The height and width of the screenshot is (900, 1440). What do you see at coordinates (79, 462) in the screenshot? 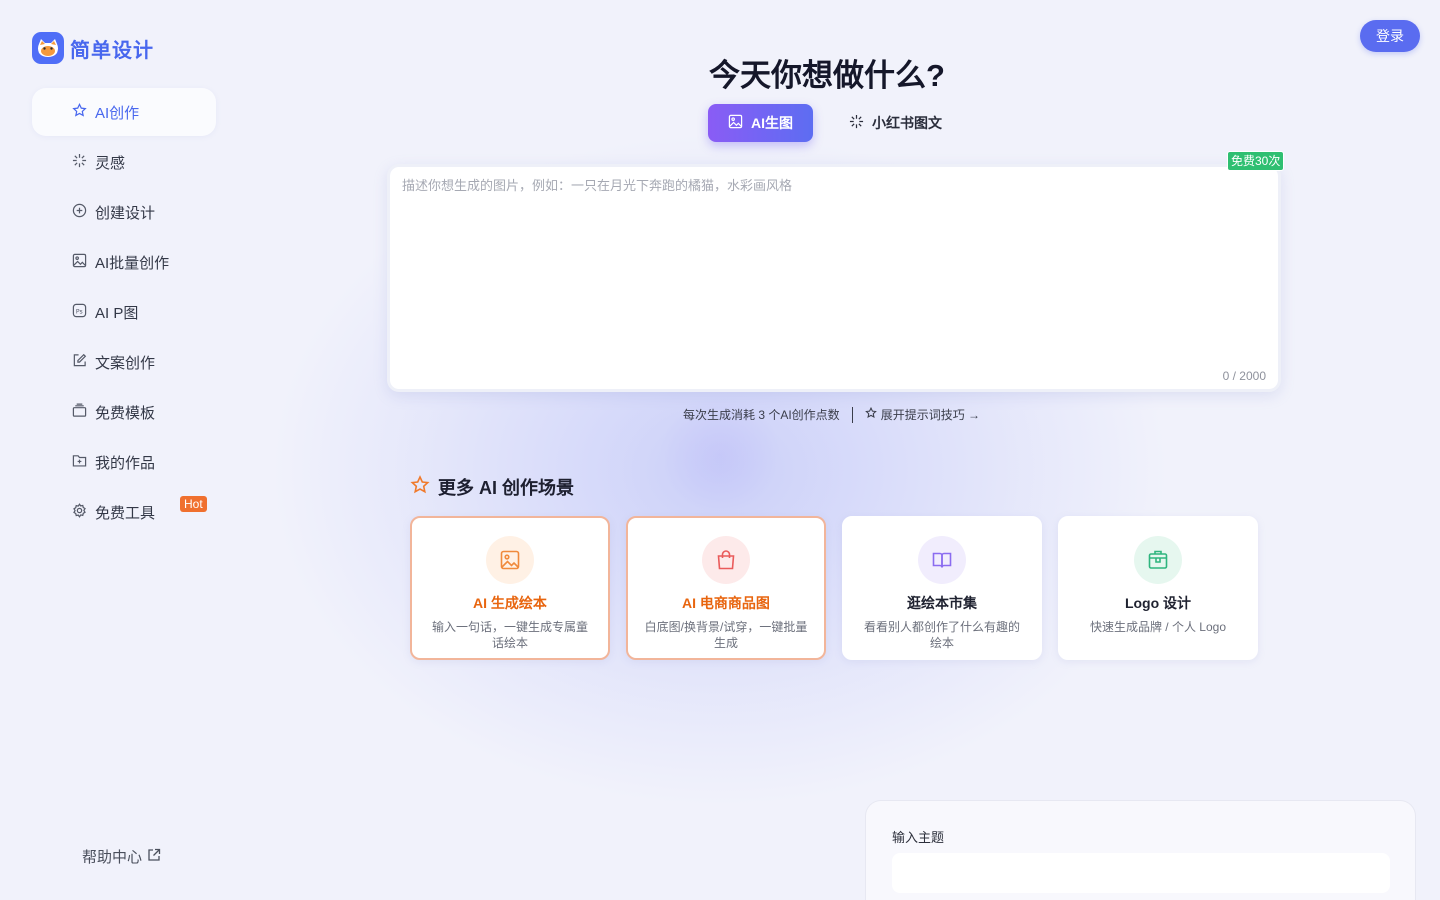
I see `folder-icon` at bounding box center [79, 462].